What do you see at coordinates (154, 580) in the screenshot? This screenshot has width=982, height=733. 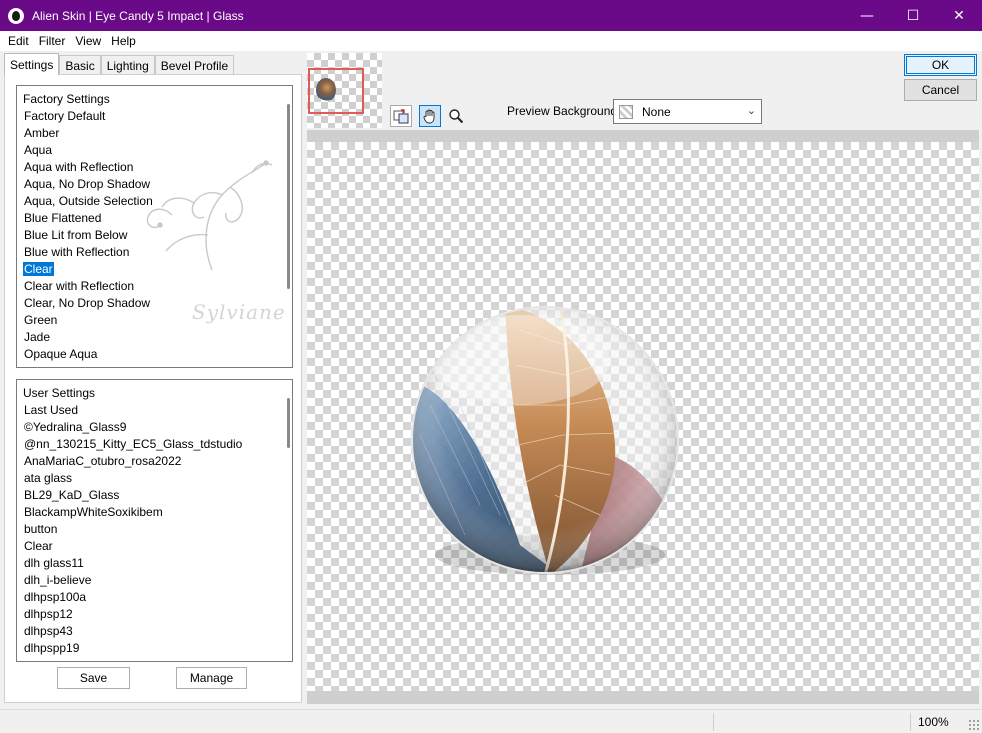 I see `list-item: dlh_i-believe` at bounding box center [154, 580].